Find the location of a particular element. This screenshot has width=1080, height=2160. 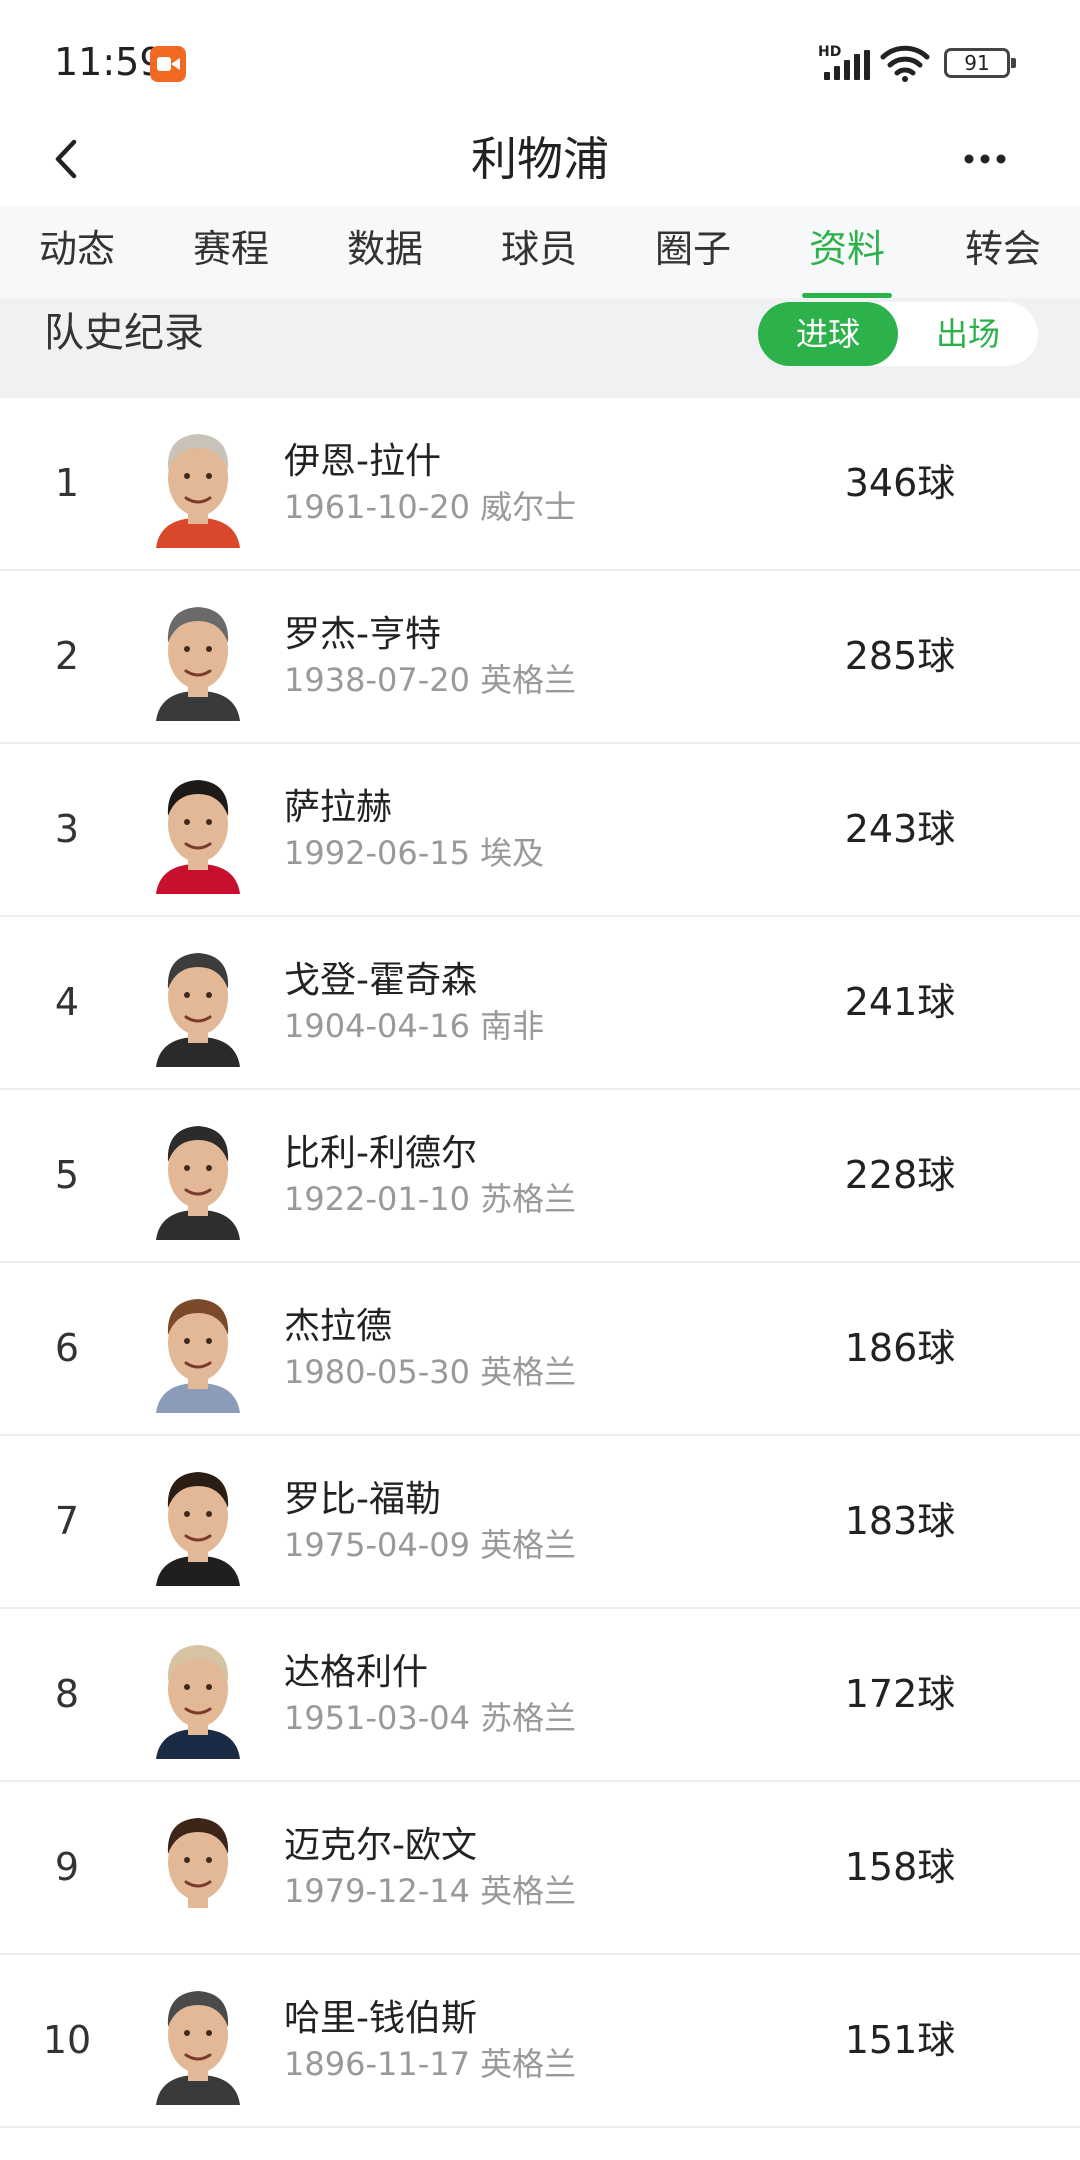

tab-transfers: 转会 is located at coordinates (1003, 252).